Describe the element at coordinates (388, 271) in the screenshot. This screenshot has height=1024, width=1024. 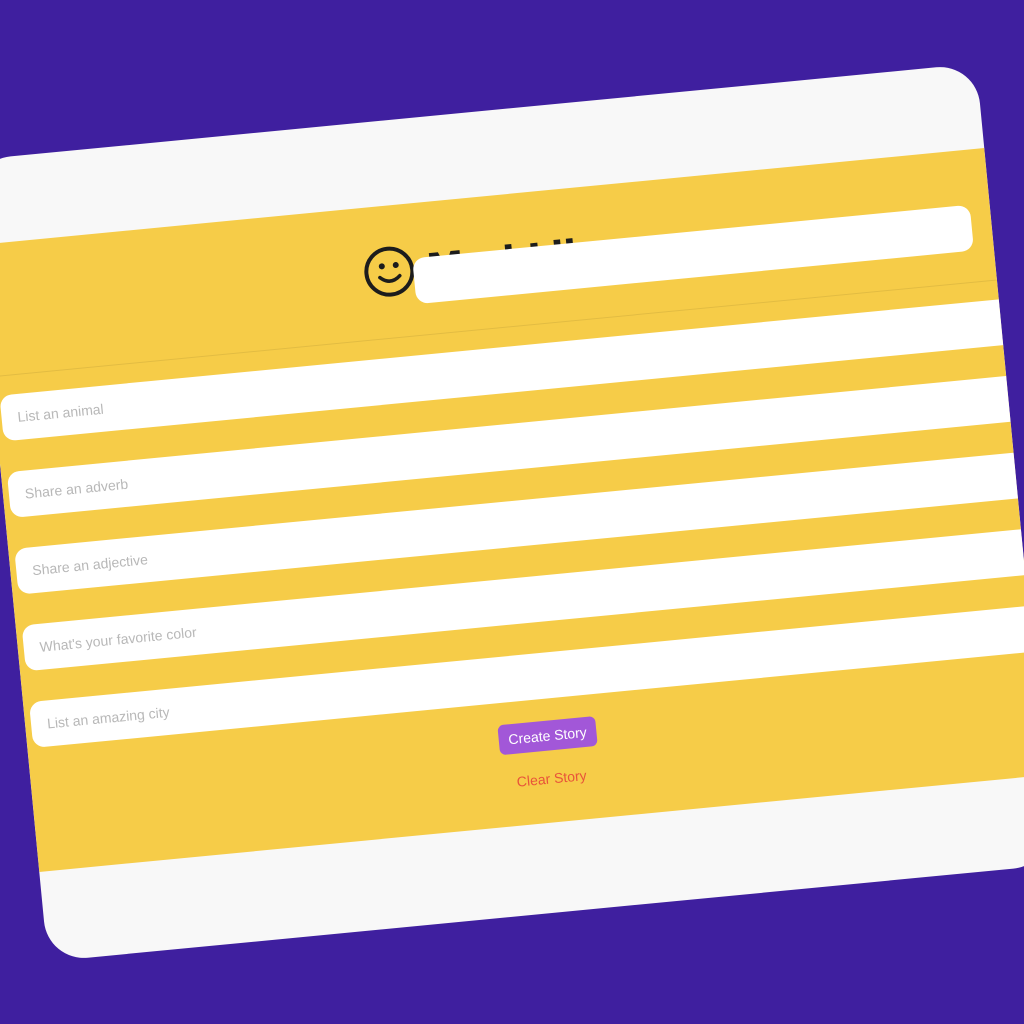
I see `smiley-face-icon` at that location.